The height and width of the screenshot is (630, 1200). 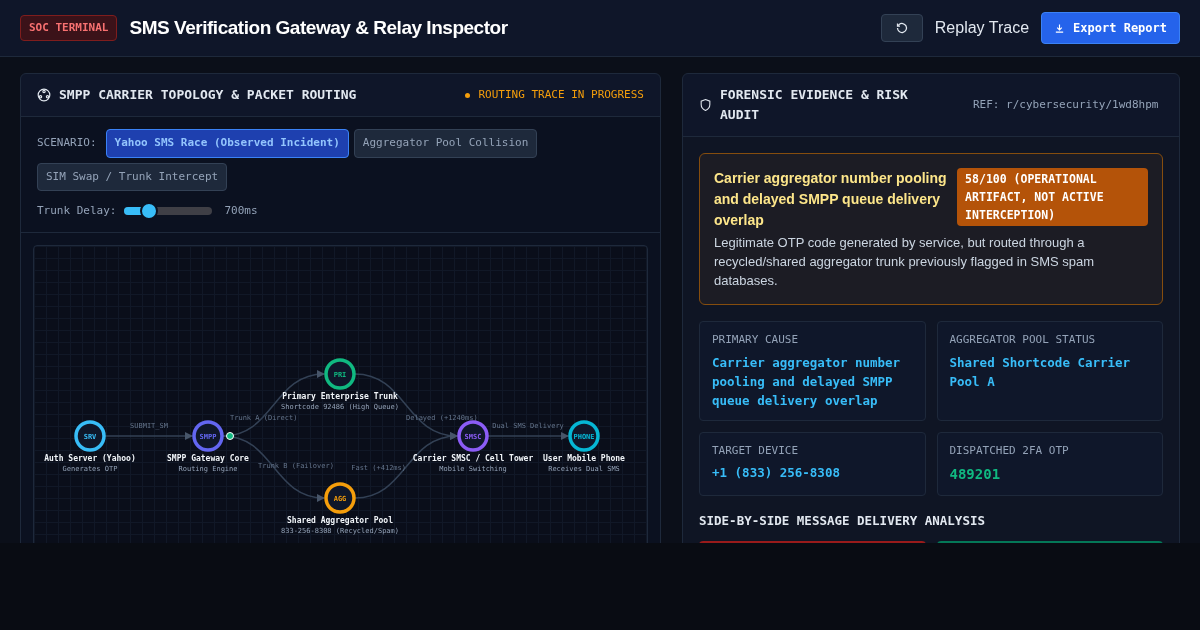 What do you see at coordinates (318, 27) in the screenshot?
I see `page-title: SMS Verification Gateway & Relay Inspector` at bounding box center [318, 27].